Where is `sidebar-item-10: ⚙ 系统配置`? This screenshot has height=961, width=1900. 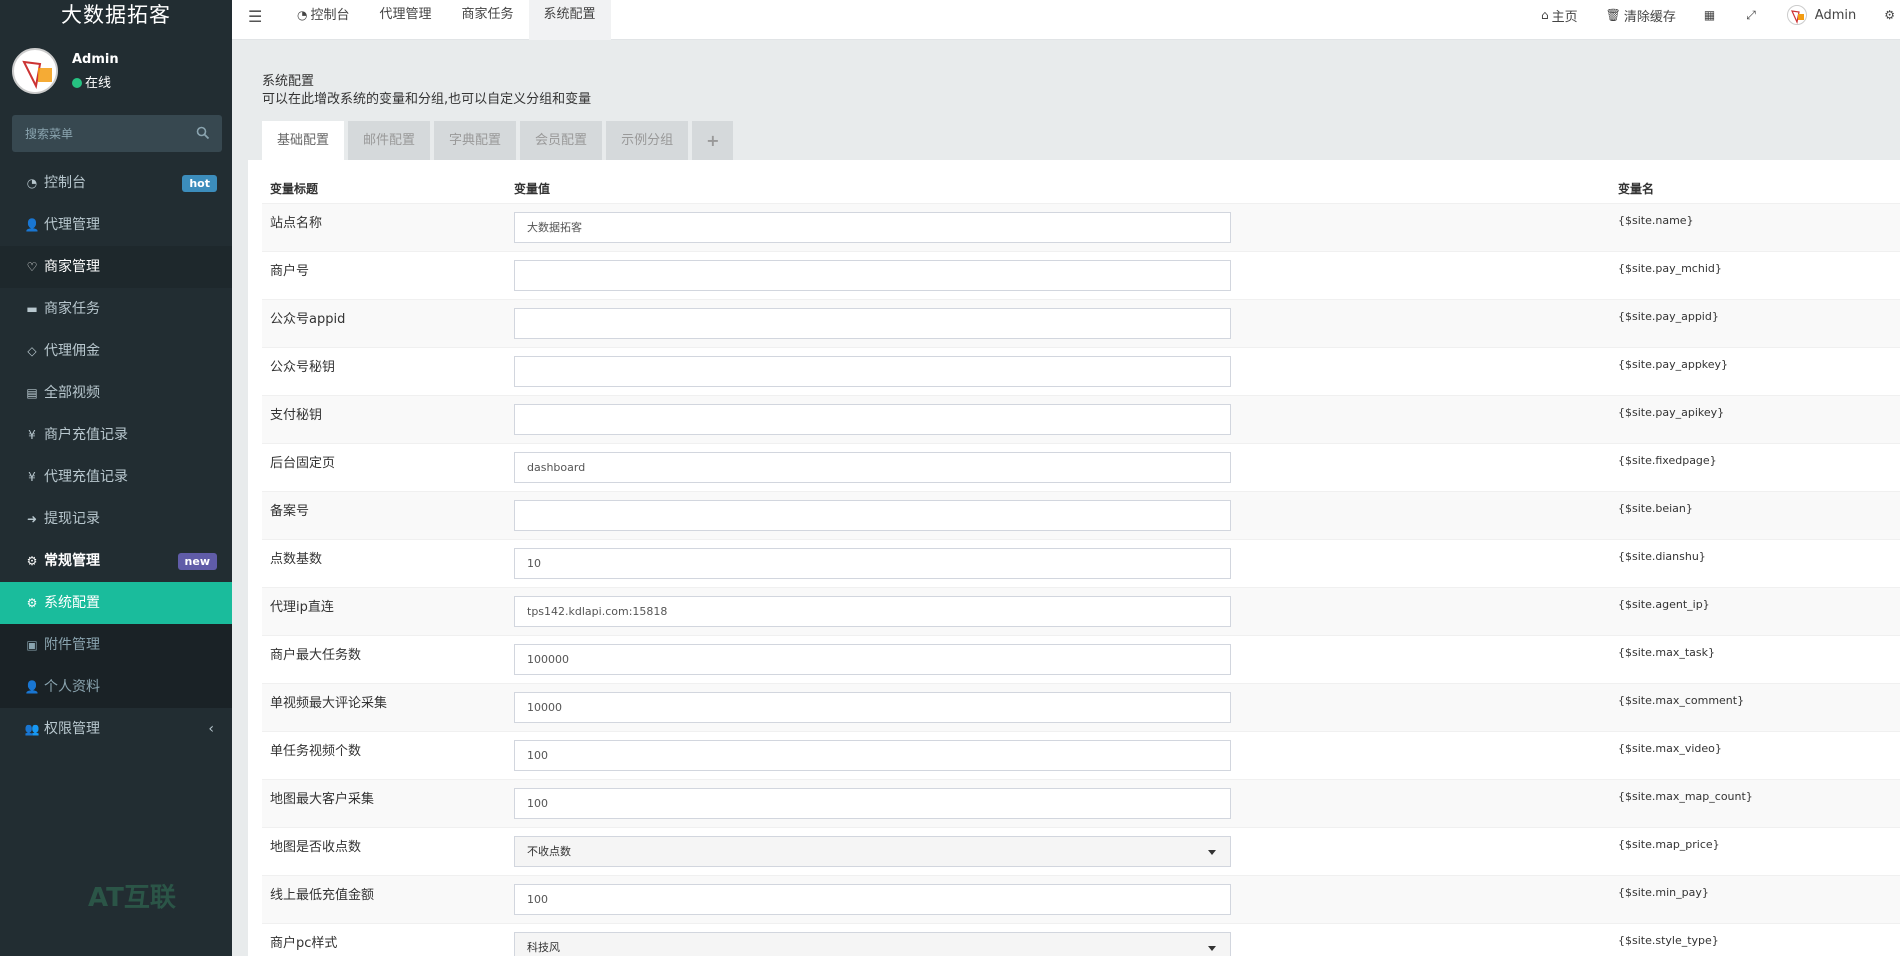
sidebar-item-10: ⚙ 系统配置 is located at coordinates (116, 603).